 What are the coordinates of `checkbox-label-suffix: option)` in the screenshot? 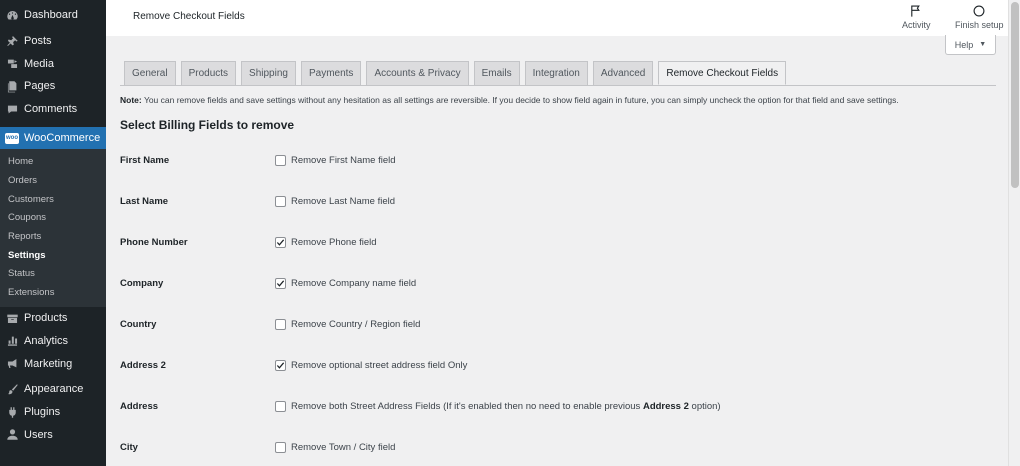 It's located at (704, 406).